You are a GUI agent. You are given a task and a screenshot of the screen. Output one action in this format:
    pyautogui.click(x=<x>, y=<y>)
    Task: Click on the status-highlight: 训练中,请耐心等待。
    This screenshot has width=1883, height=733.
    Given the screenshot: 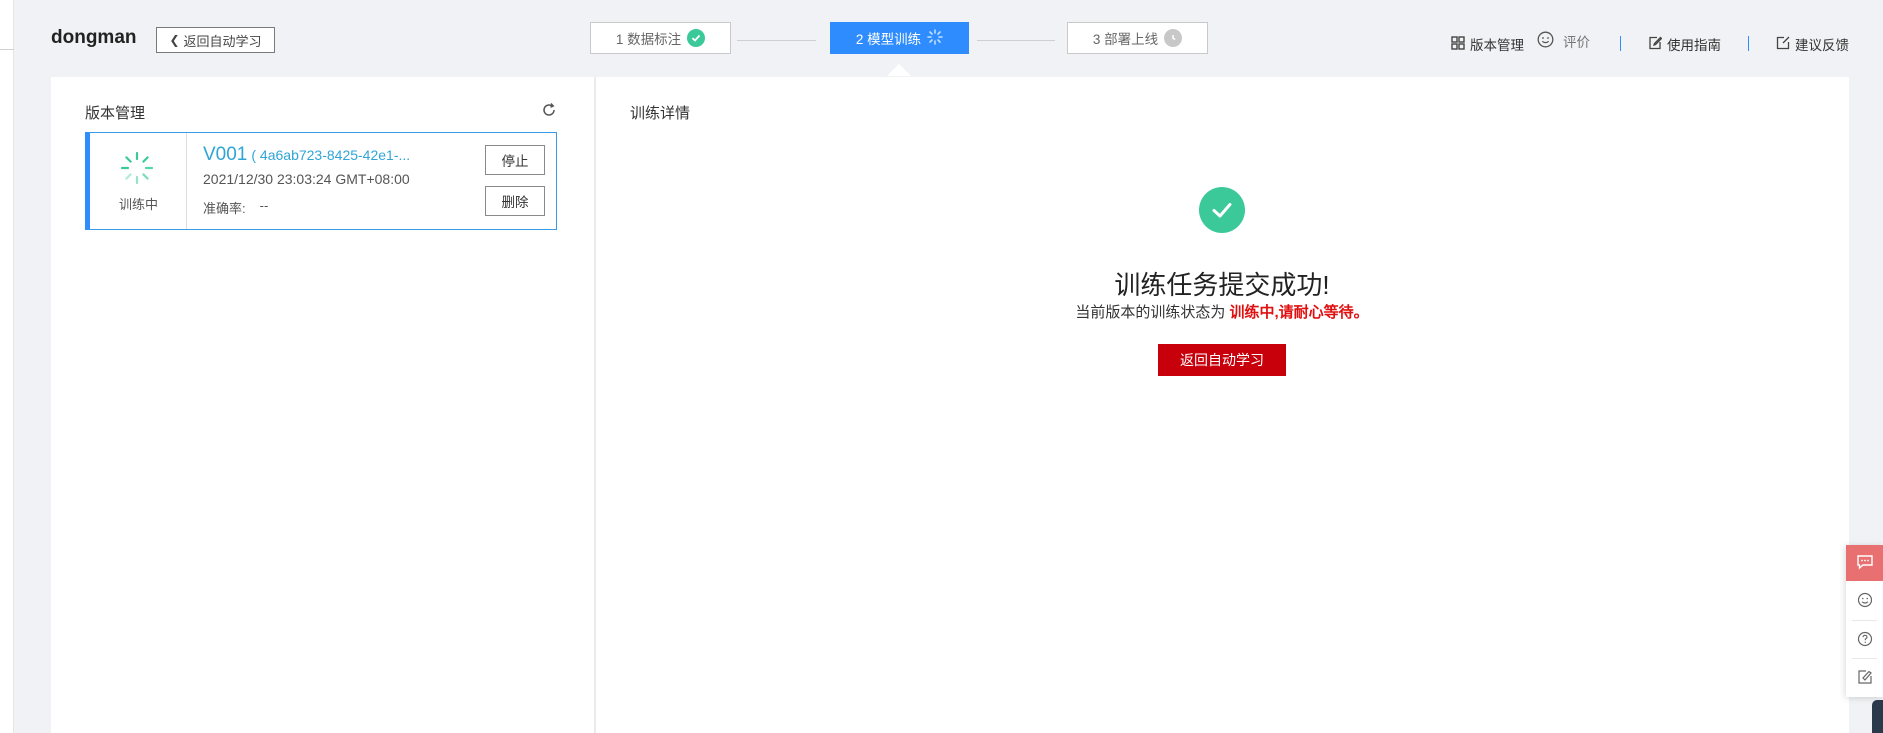 What is the action you would take?
    pyautogui.click(x=1299, y=312)
    